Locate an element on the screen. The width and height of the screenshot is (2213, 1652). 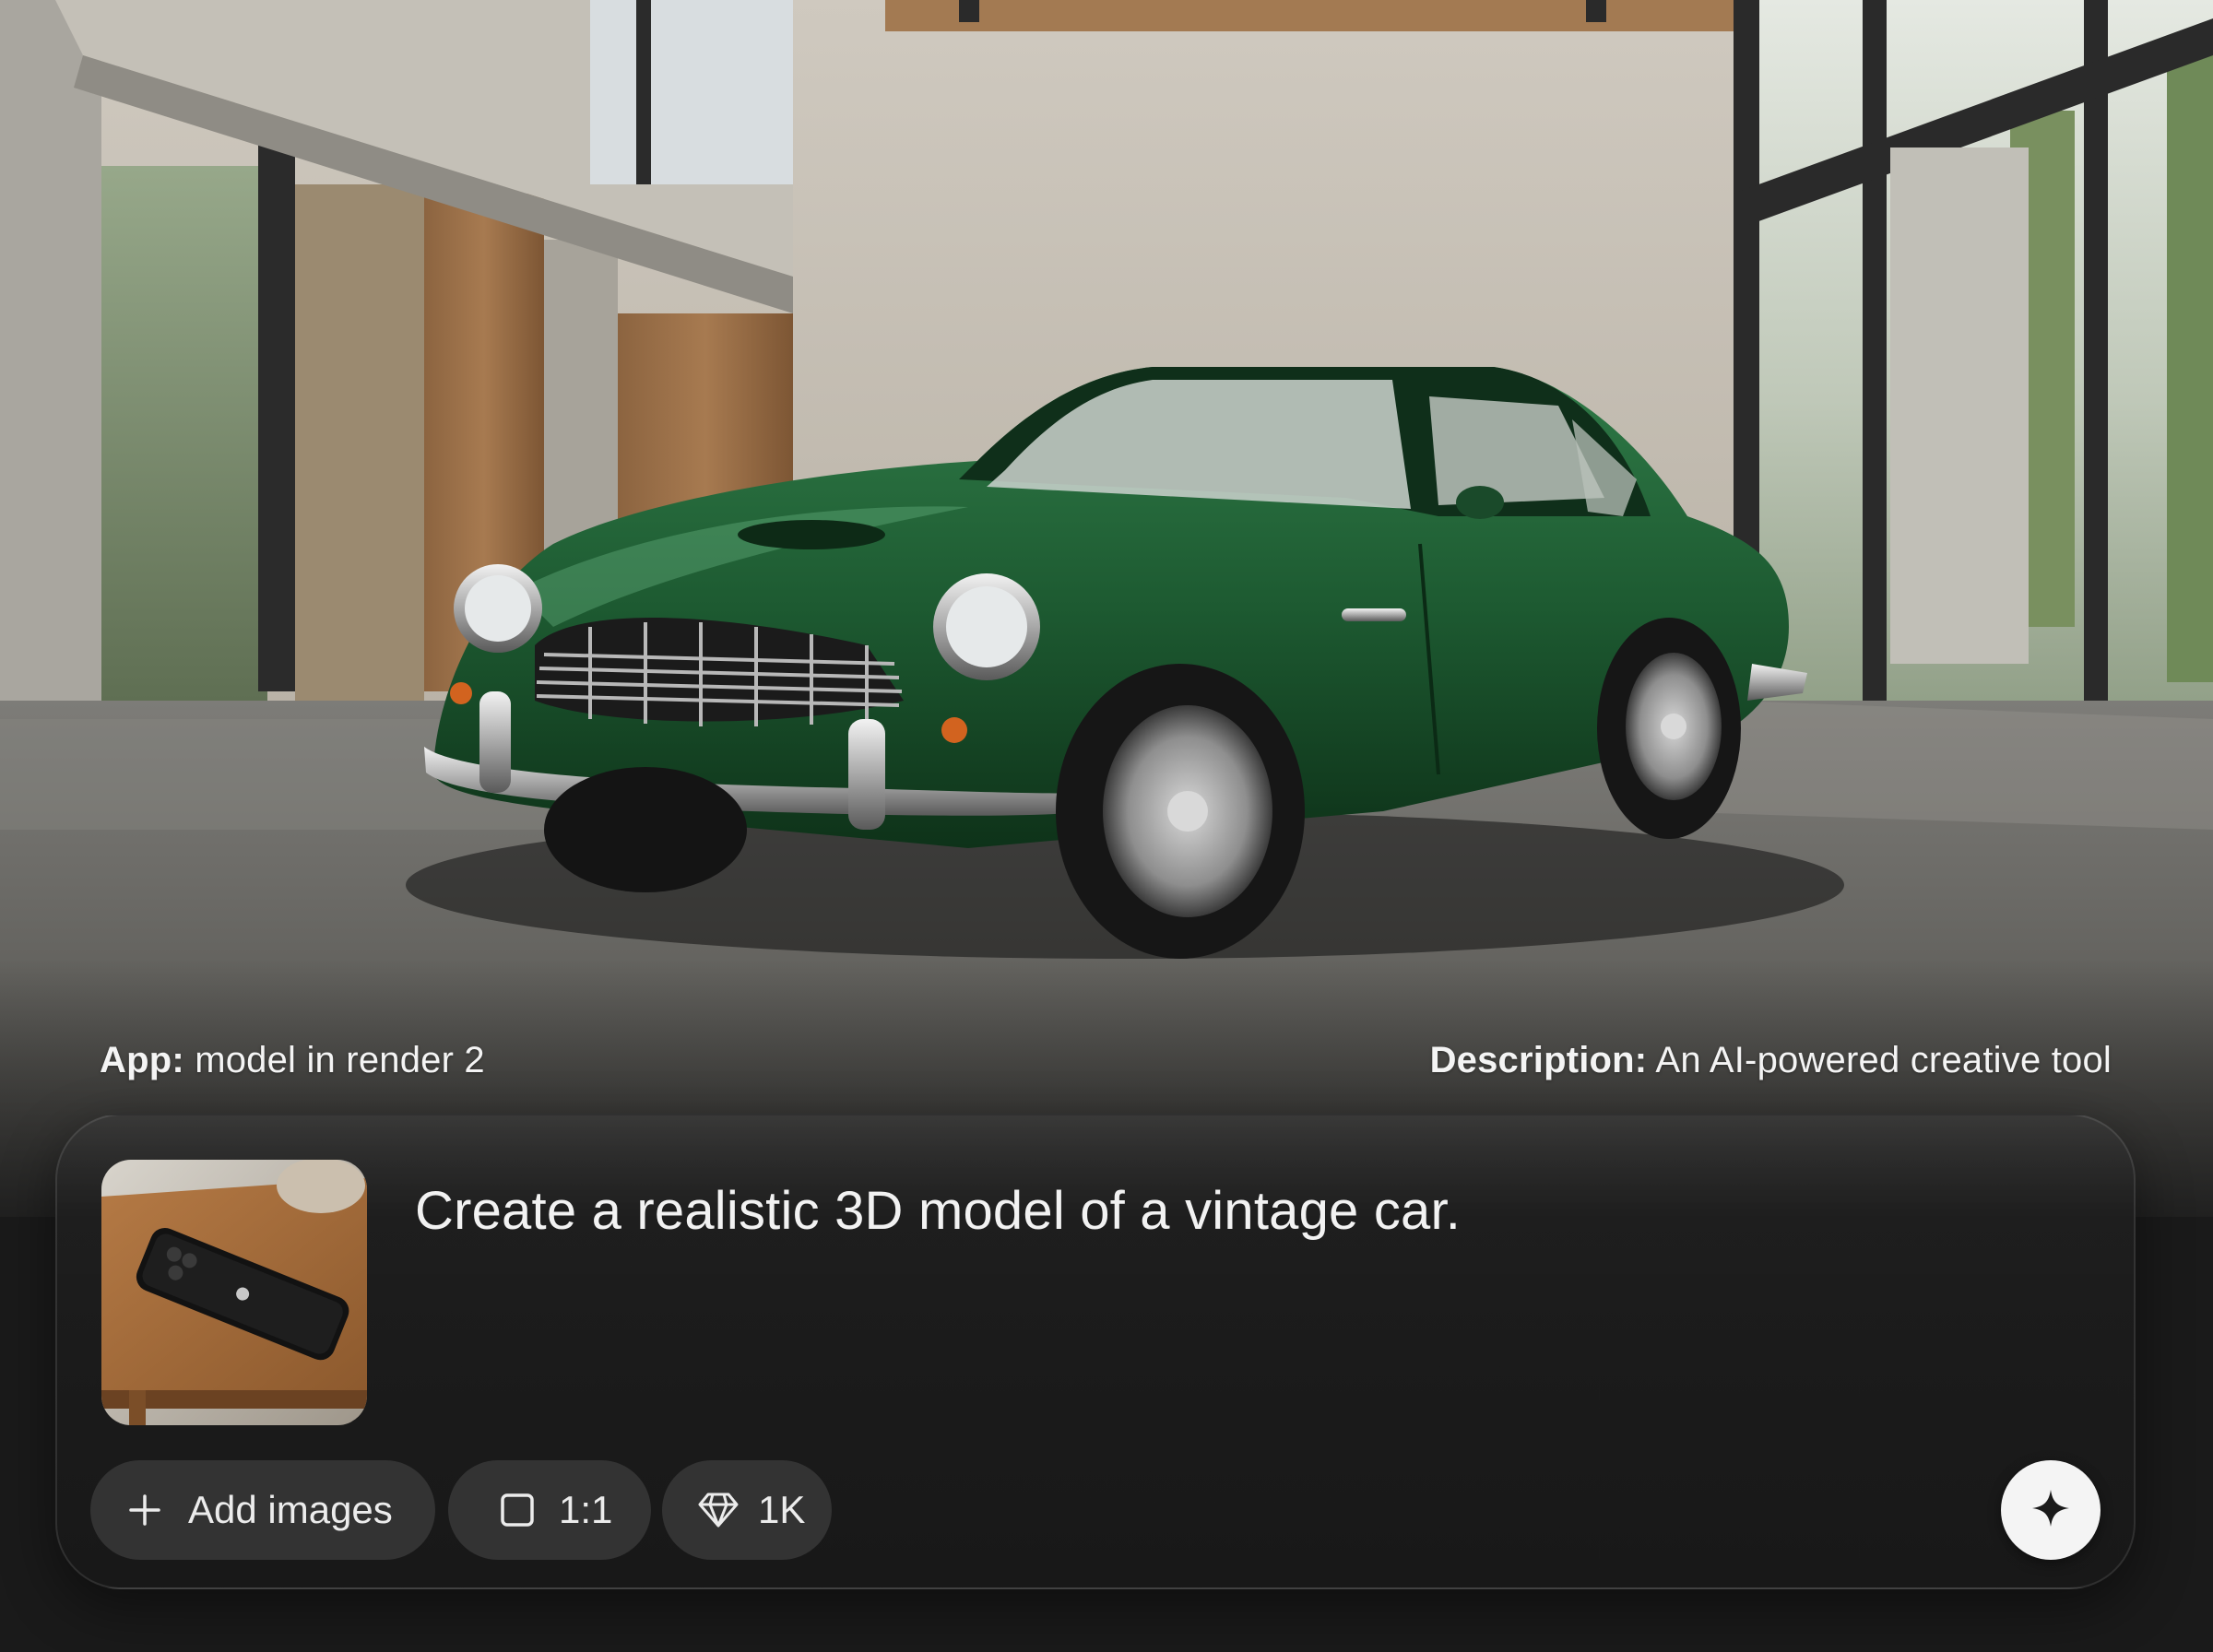
app-label: App: is located at coordinates (142, 1060).